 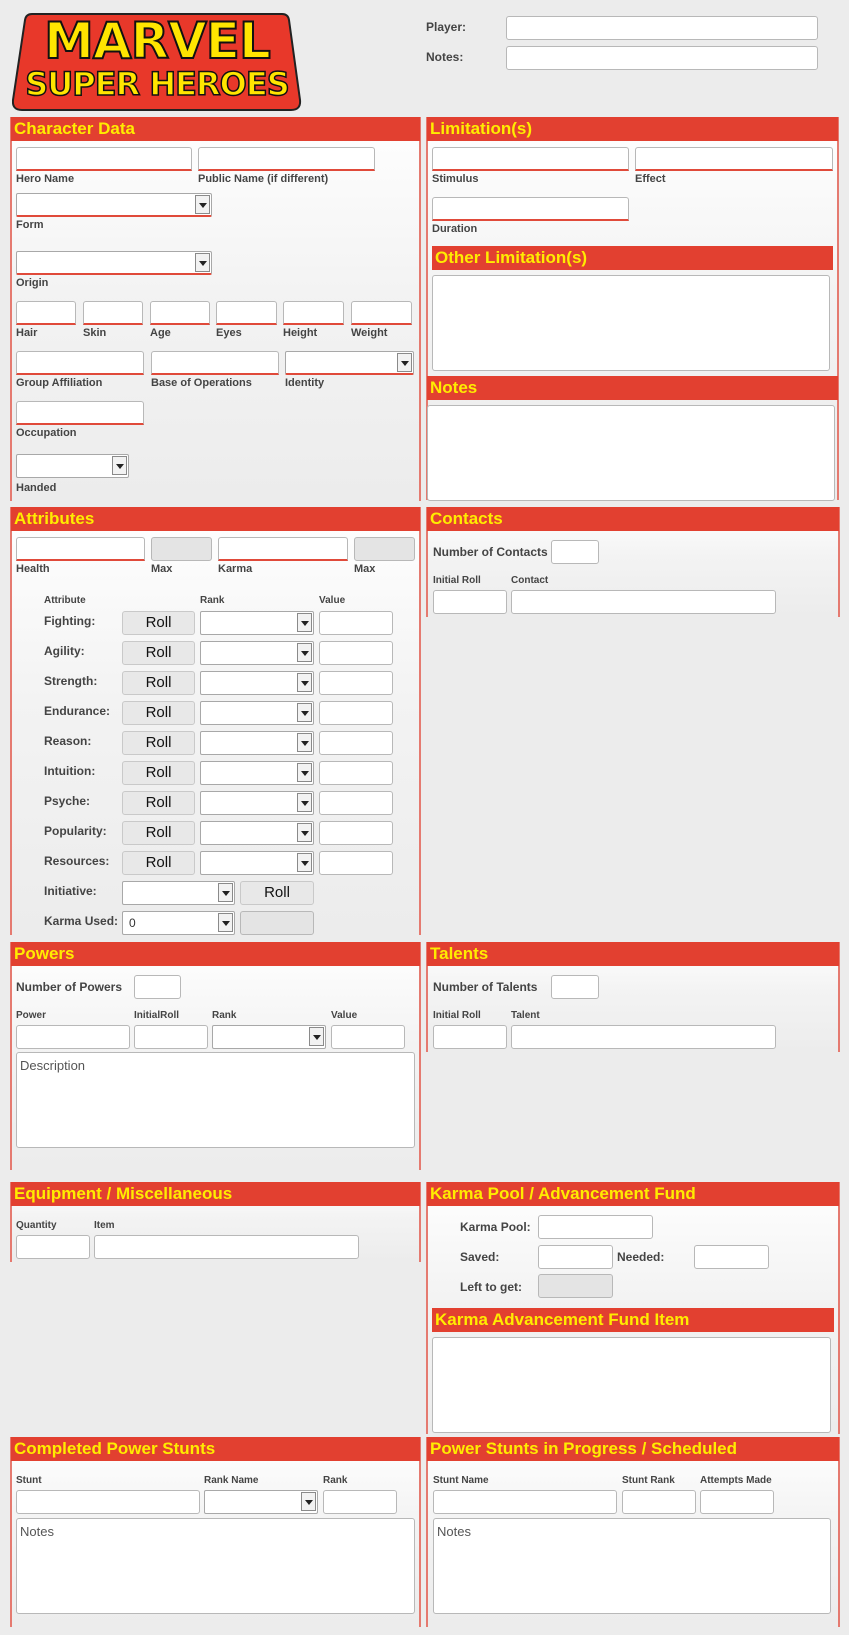 What do you see at coordinates (277, 923) in the screenshot?
I see `karma-used-result` at bounding box center [277, 923].